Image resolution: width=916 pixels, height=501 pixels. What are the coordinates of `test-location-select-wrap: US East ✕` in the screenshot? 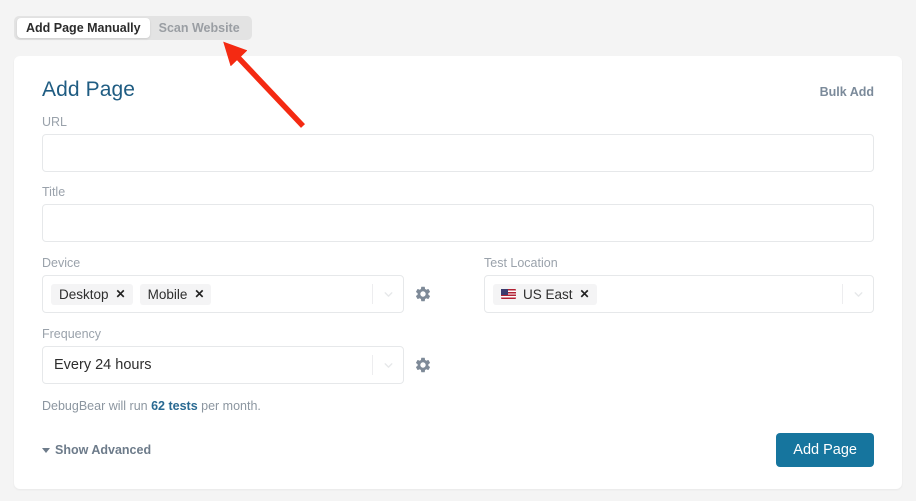 It's located at (679, 294).